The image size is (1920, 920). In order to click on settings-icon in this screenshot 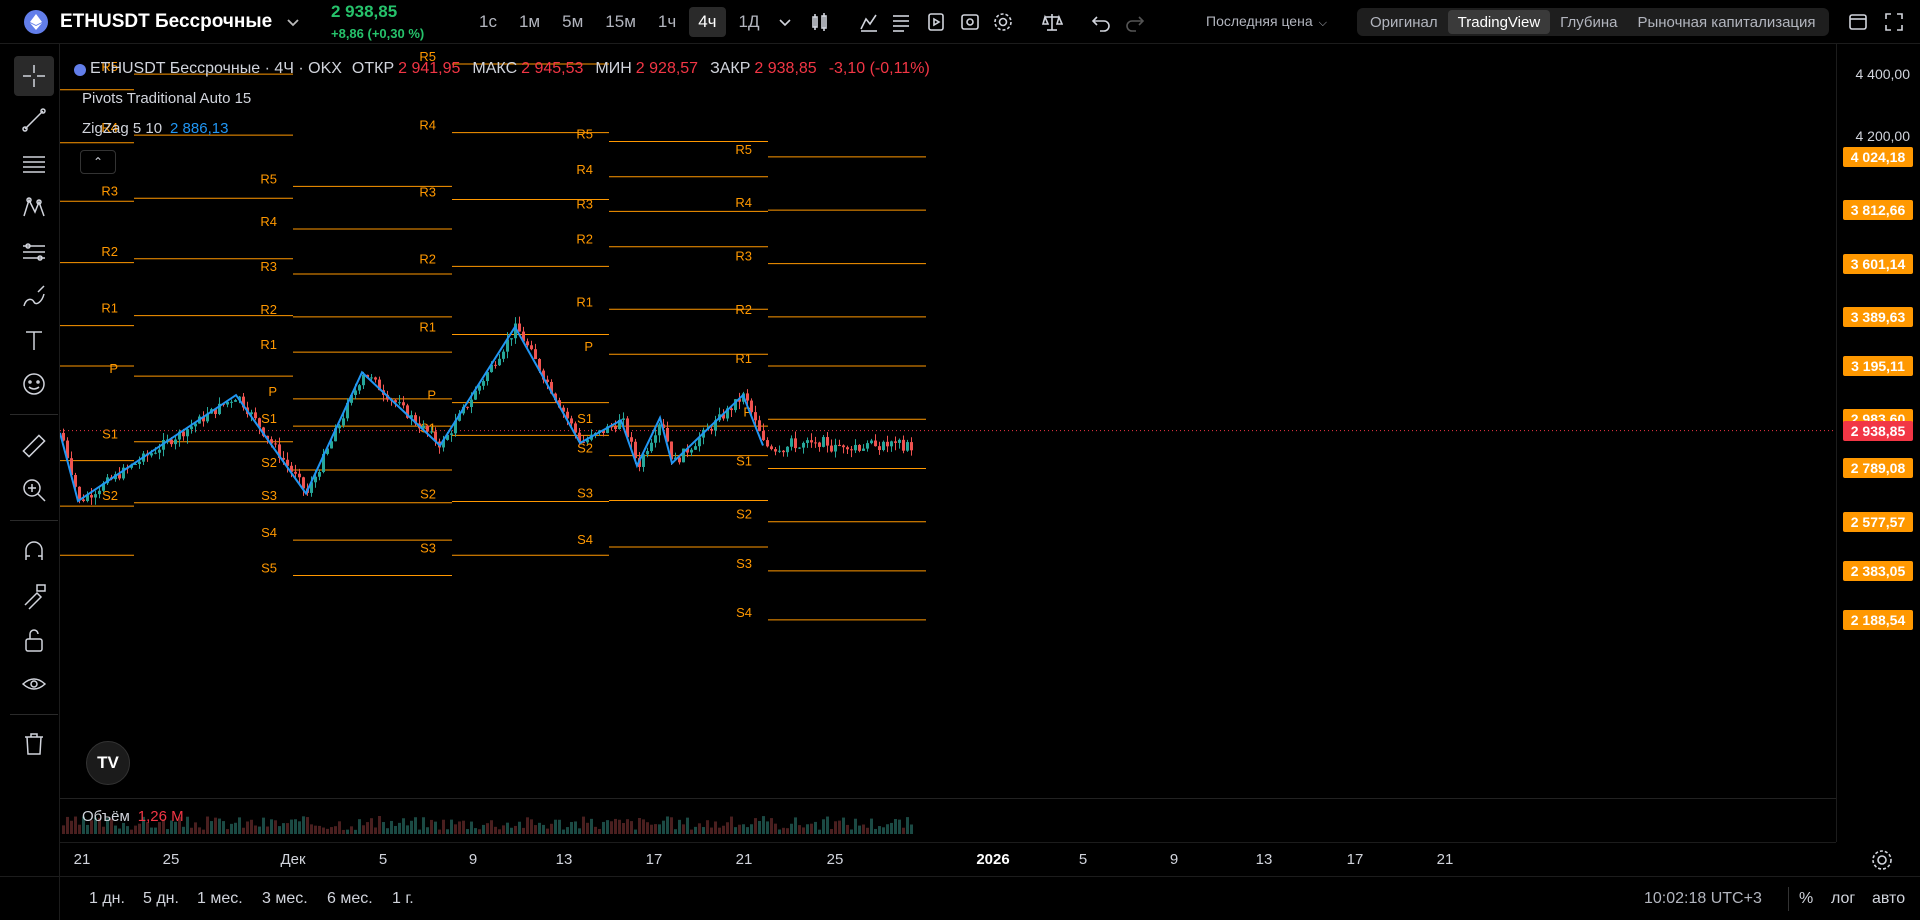, I will do `click(1003, 22)`.